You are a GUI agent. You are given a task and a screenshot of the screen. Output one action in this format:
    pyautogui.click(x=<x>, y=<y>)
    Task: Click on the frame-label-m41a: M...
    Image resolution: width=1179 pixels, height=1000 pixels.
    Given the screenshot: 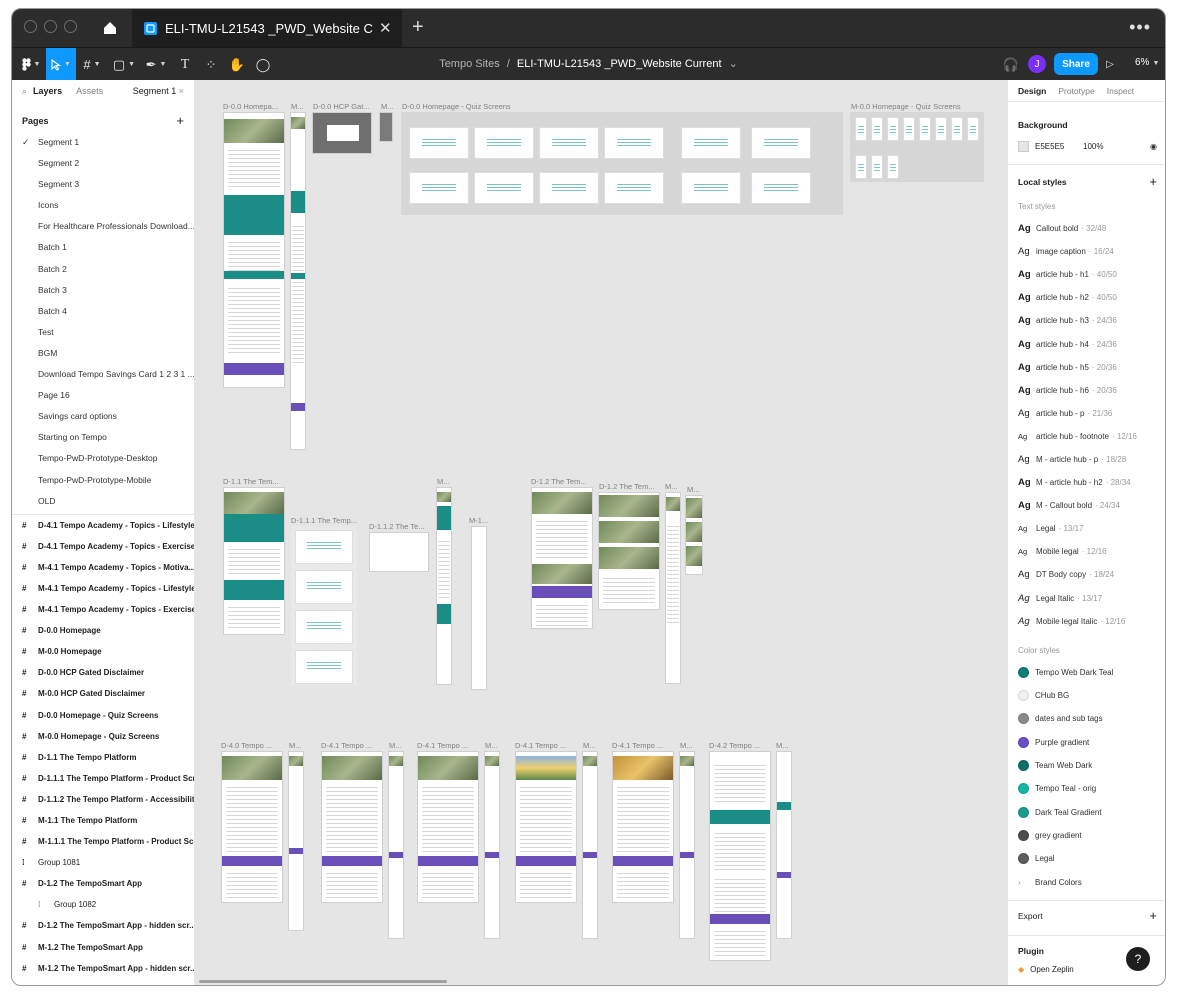 What is the action you would take?
    pyautogui.click(x=395, y=745)
    